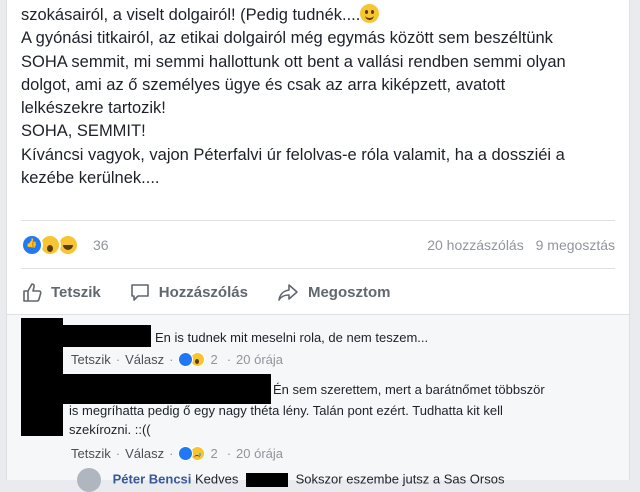 This screenshot has width=640, height=492. I want to click on comment-button: Hozzászólás, so click(188, 292).